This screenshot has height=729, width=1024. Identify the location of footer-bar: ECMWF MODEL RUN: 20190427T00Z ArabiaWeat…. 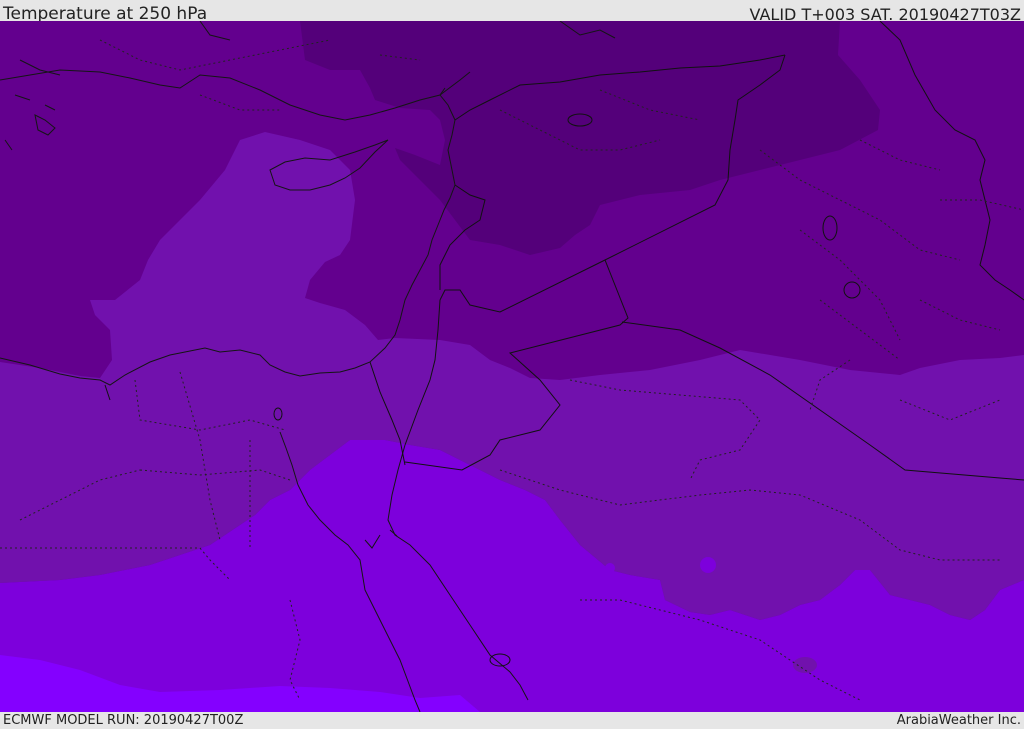
(512, 720).